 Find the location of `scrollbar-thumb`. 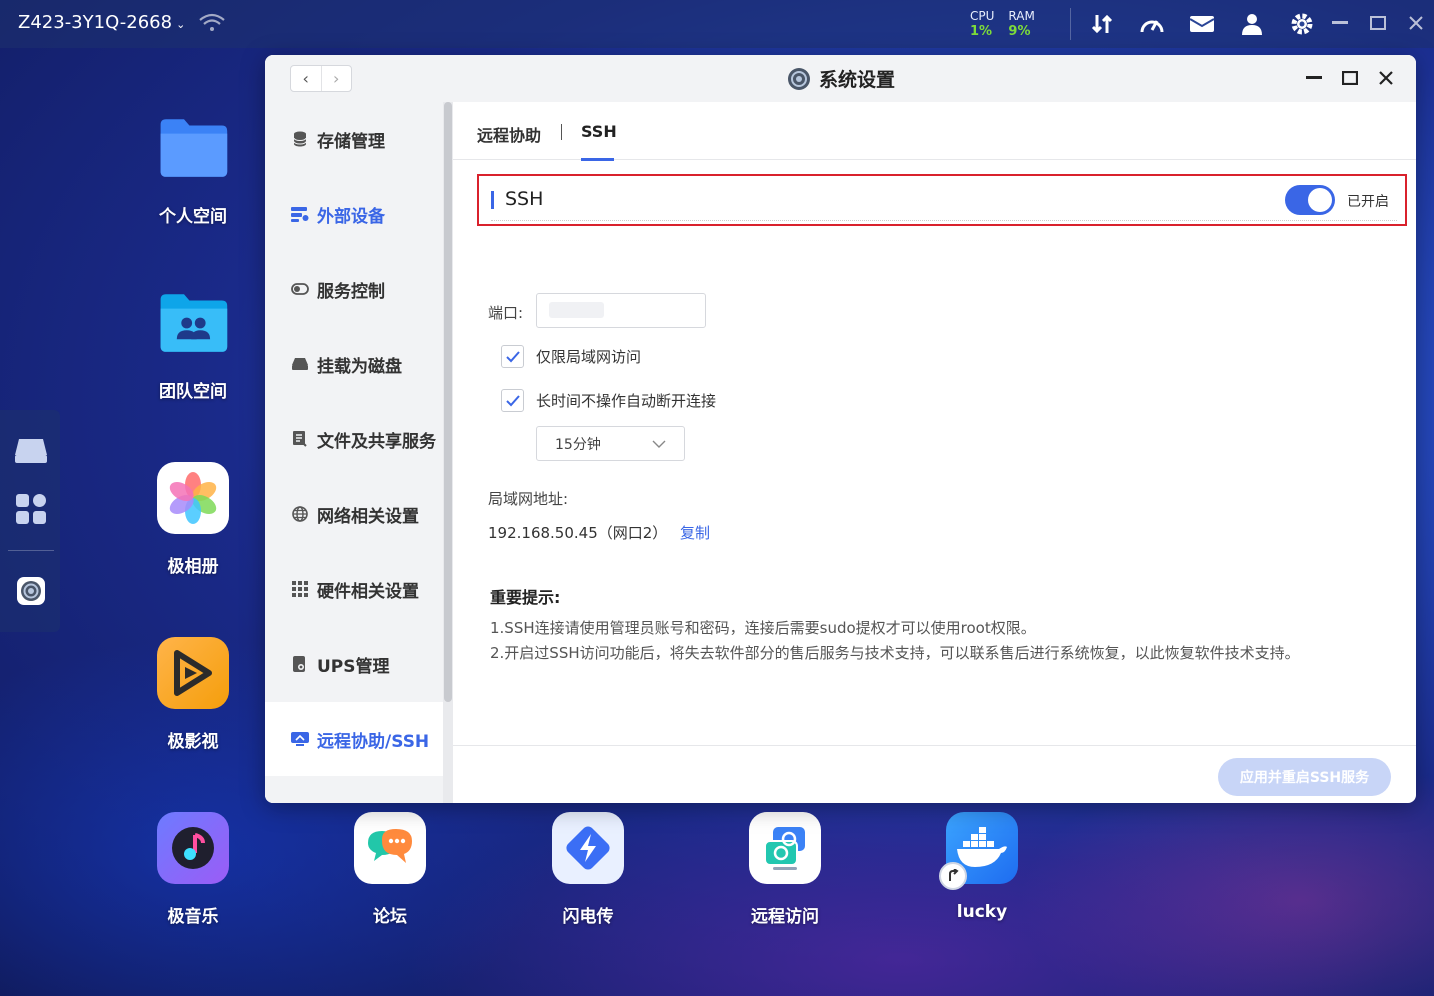

scrollbar-thumb is located at coordinates (448, 402).